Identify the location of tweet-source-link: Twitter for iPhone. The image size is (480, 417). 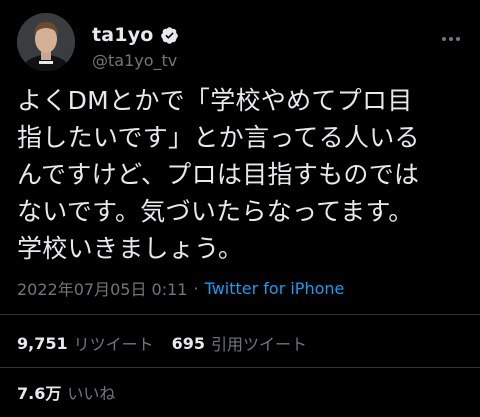
(275, 288).